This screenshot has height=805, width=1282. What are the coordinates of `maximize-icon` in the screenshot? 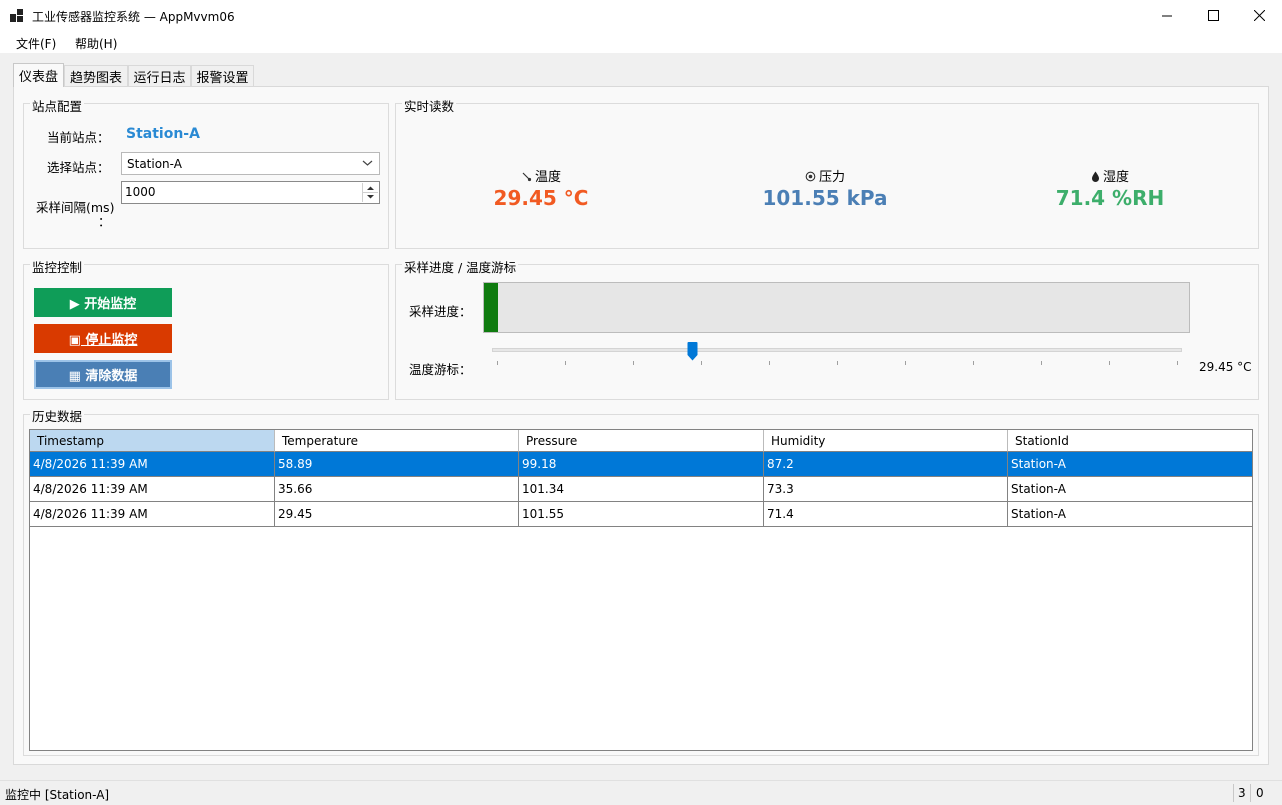 It's located at (1213, 15).